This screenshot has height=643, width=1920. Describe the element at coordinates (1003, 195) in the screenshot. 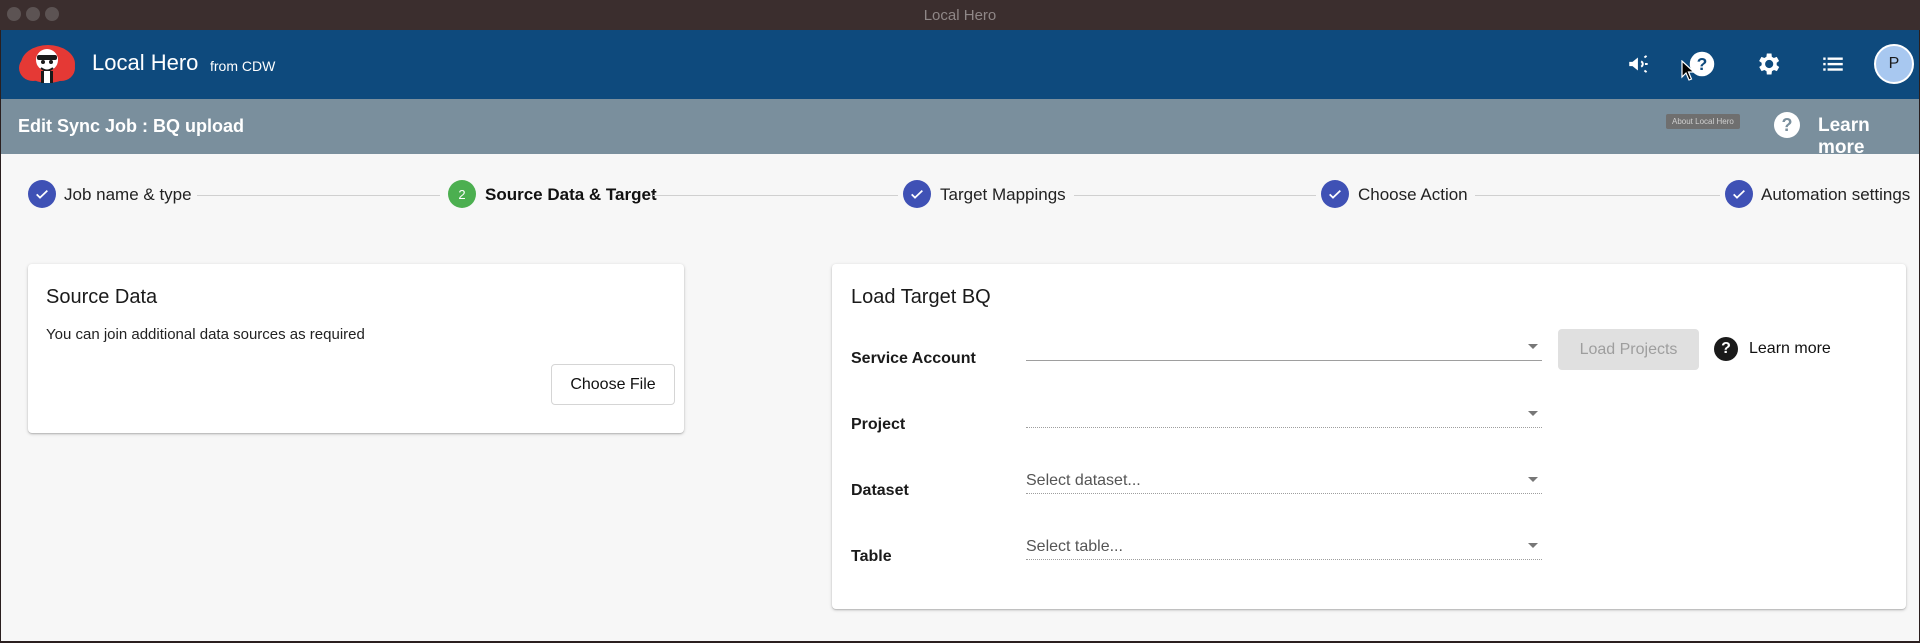

I see `step-3-label: Target Mappings` at that location.